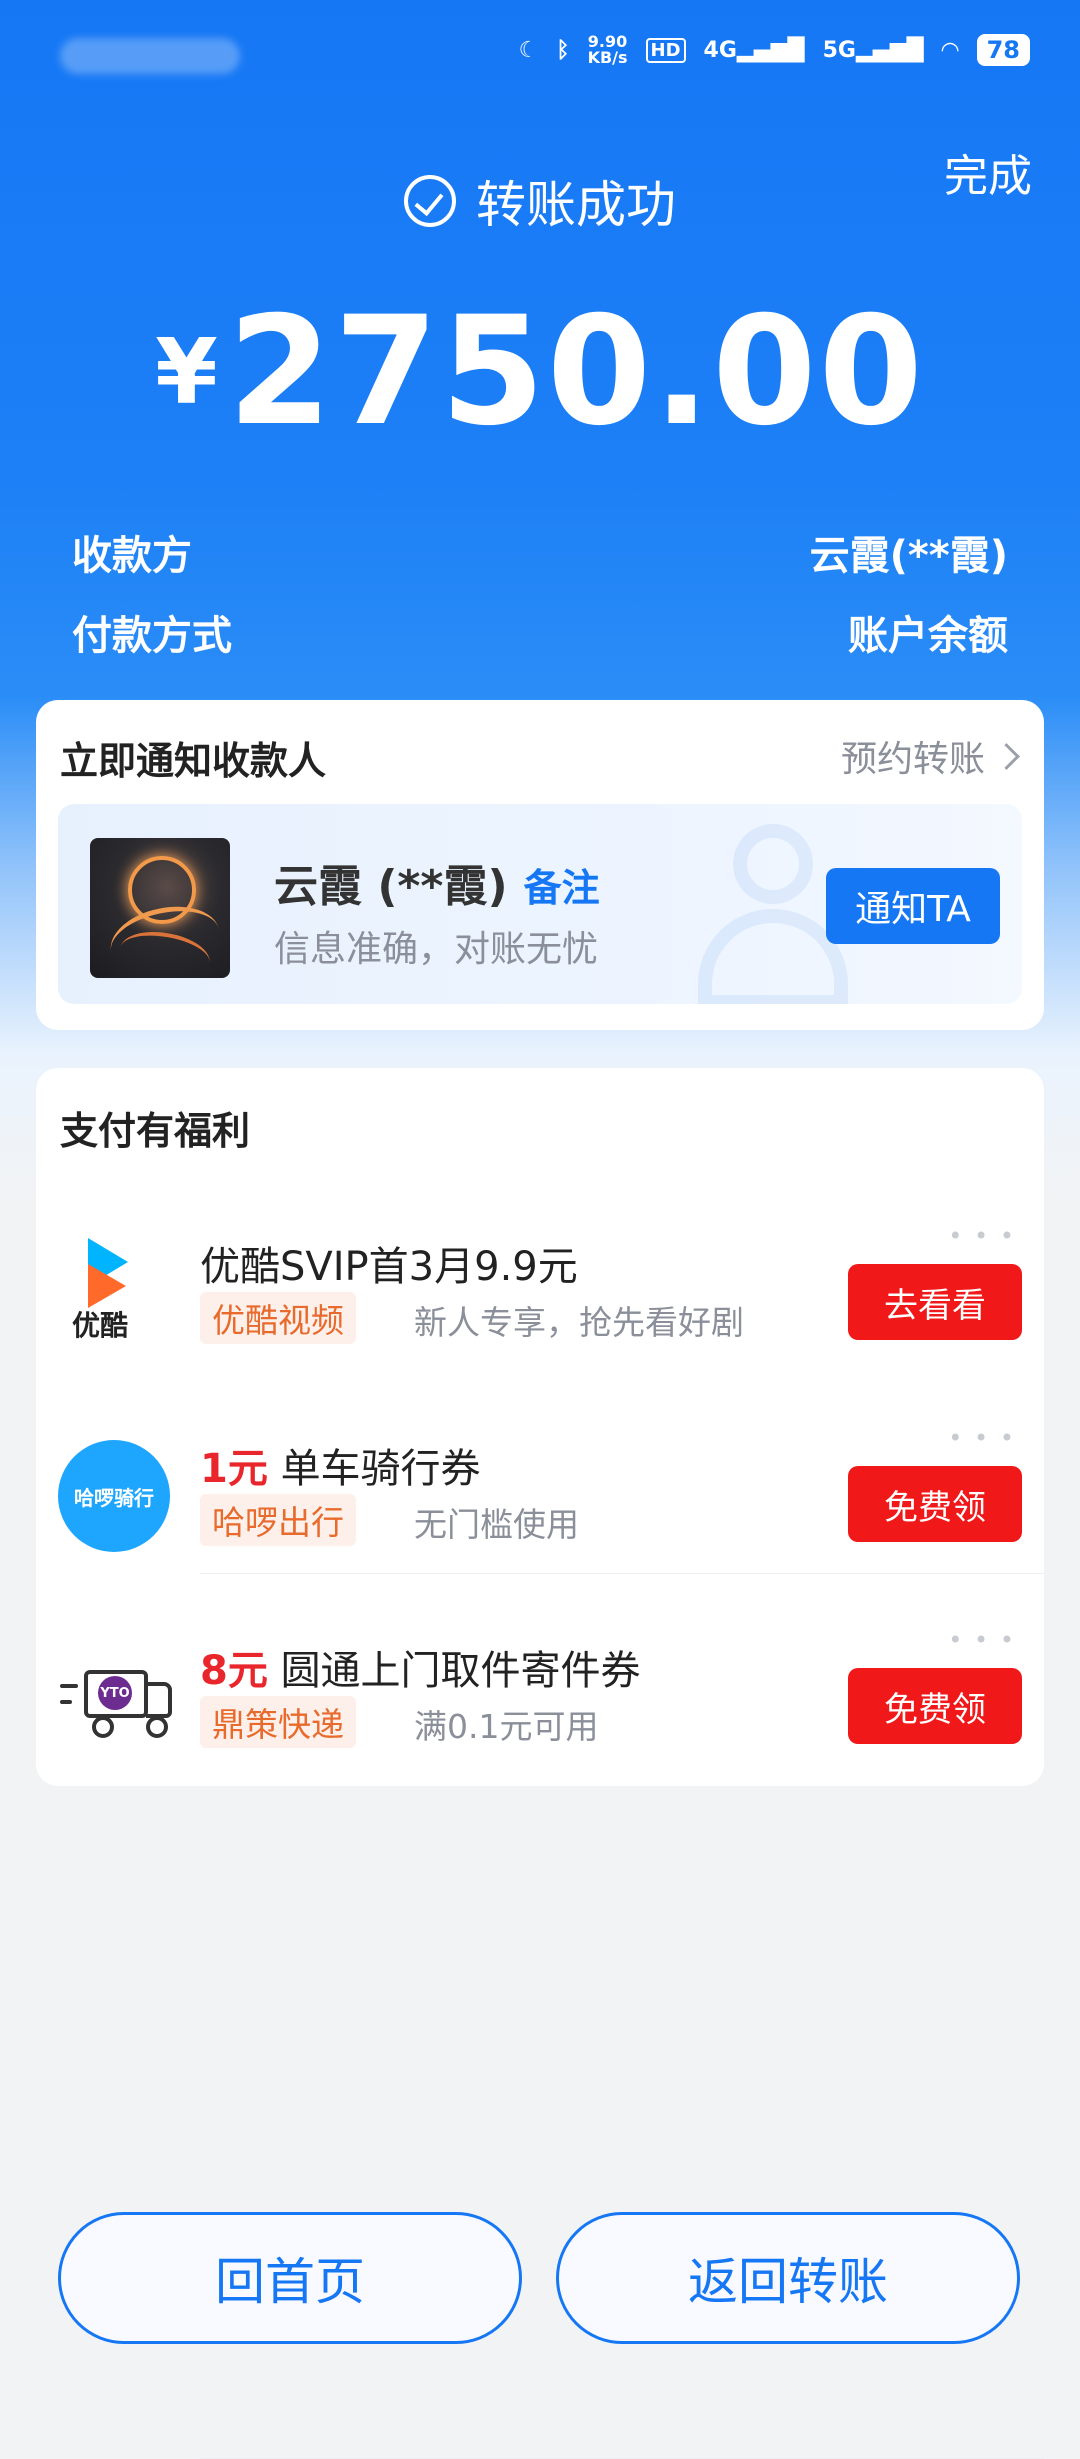 The width and height of the screenshot is (1080, 2459). What do you see at coordinates (754, 50) in the screenshot?
I see `signal-4g-icon: 4G▂▄▆█` at bounding box center [754, 50].